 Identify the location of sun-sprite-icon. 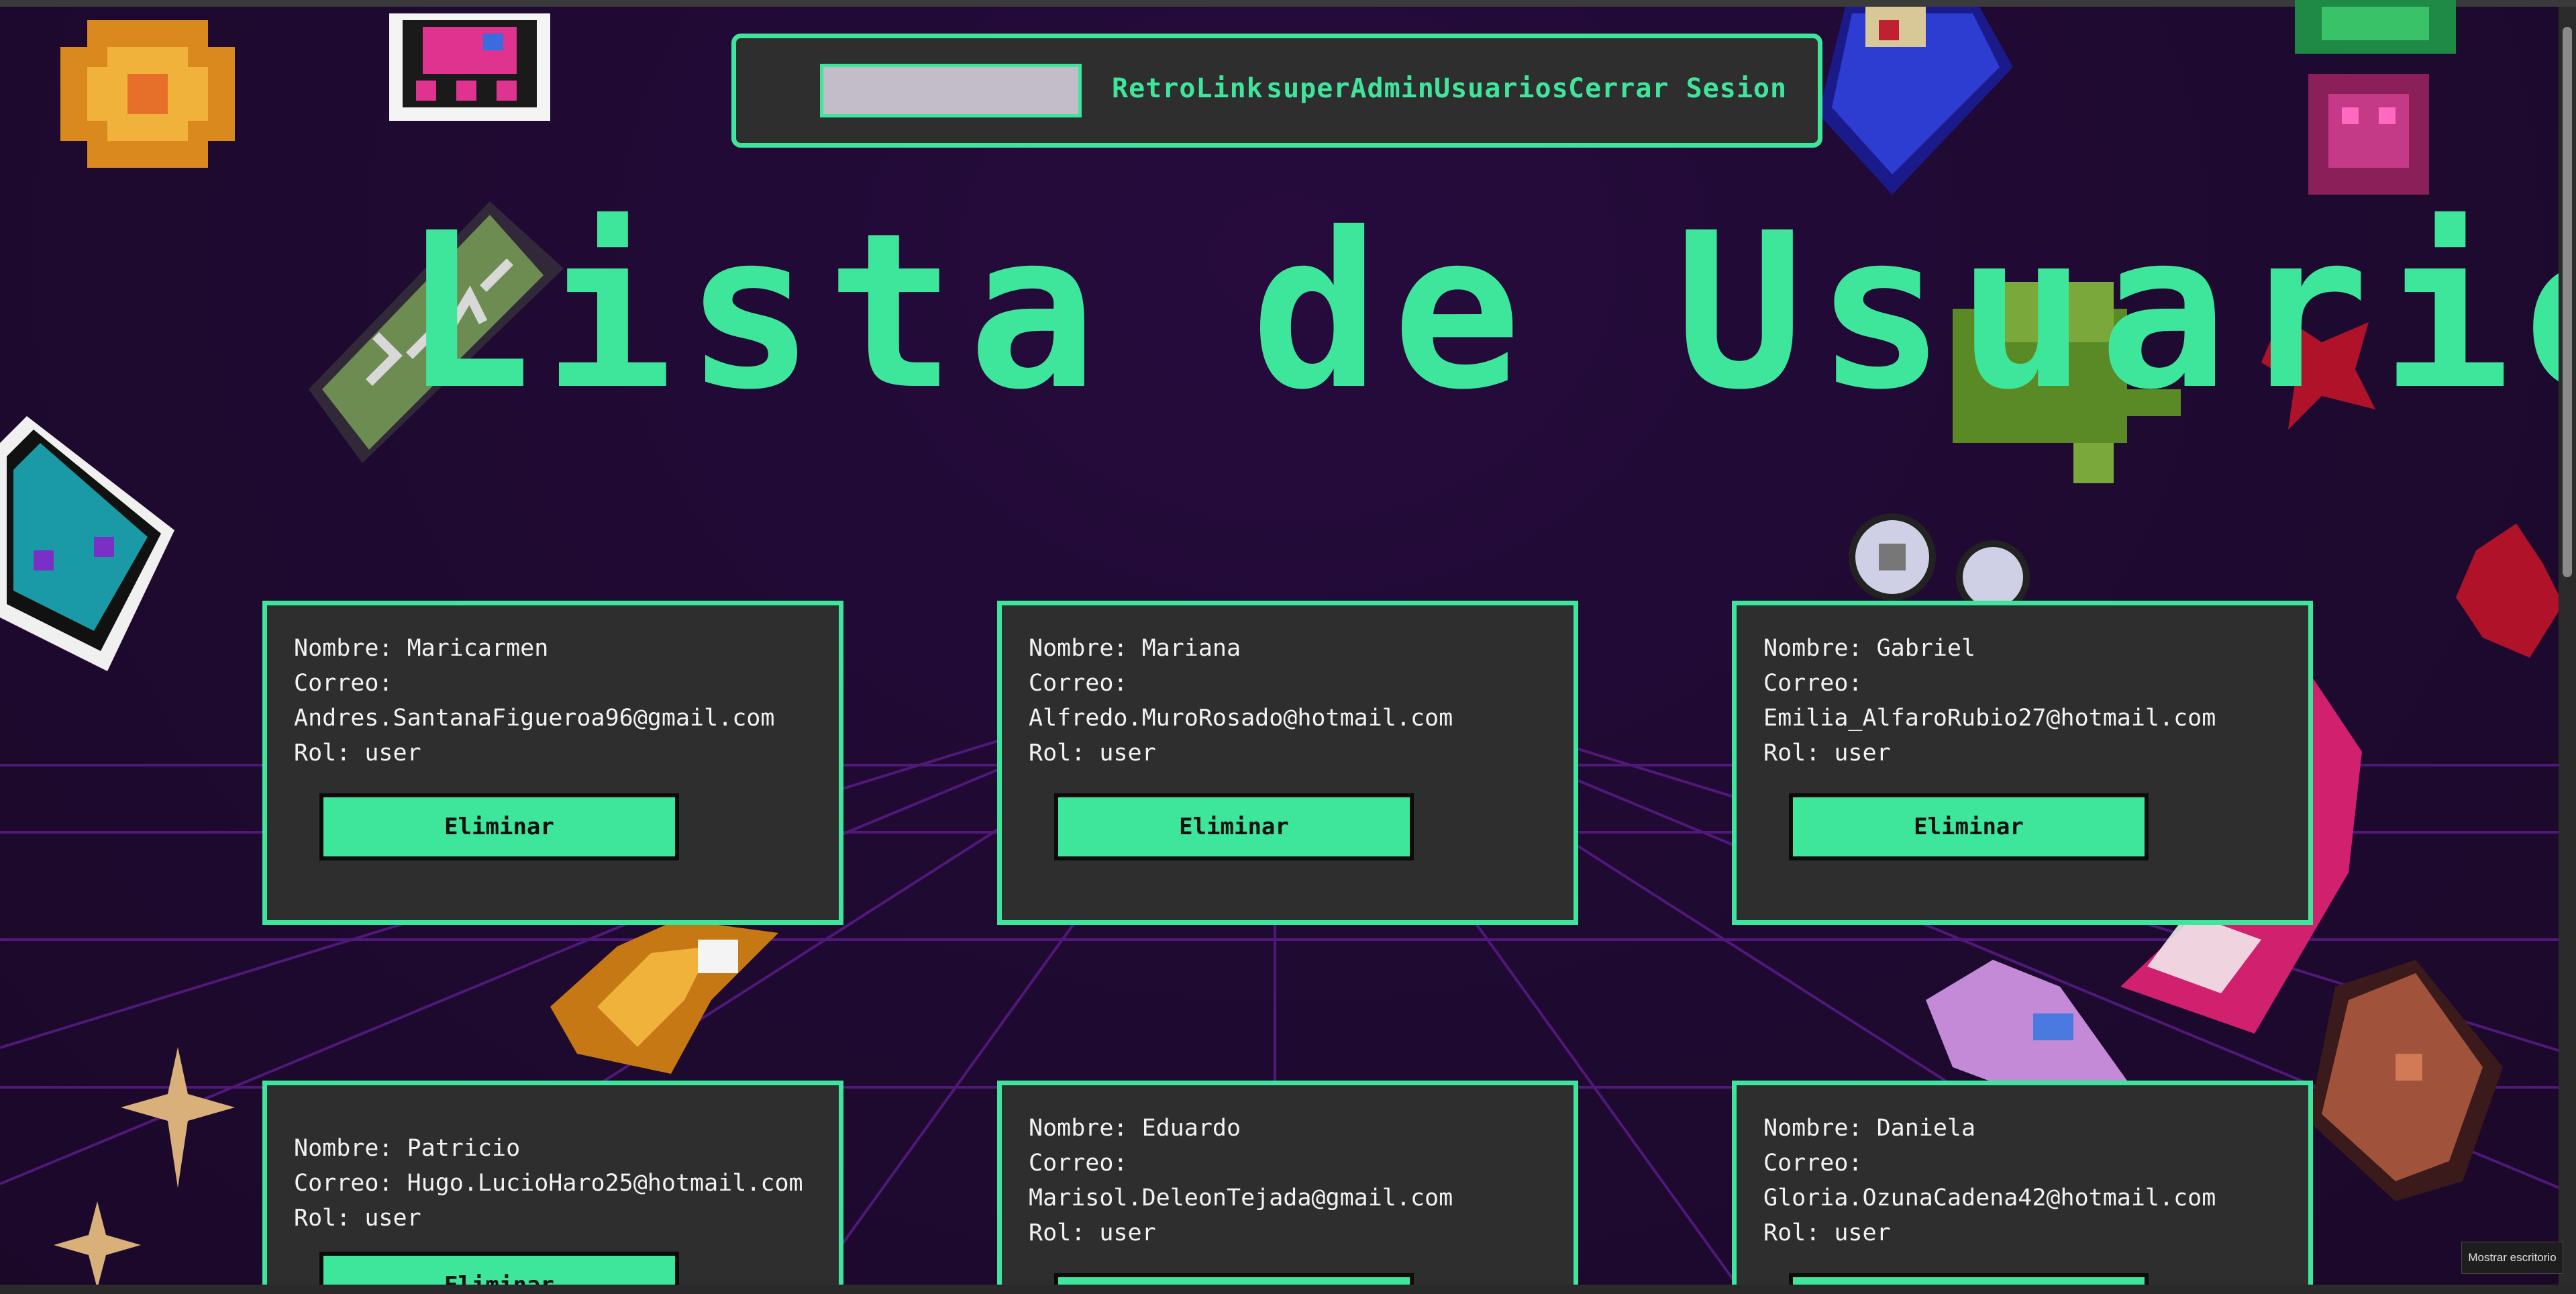
(147, 94).